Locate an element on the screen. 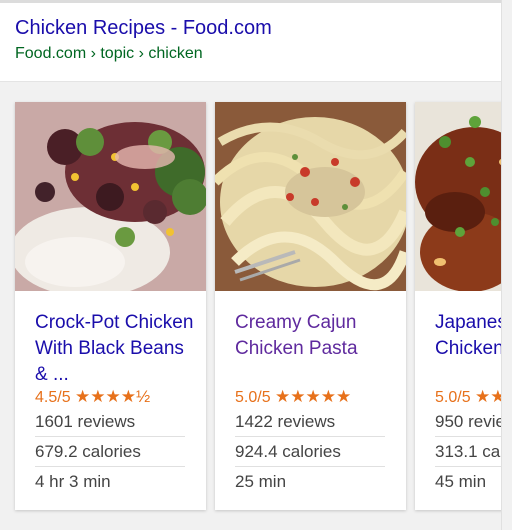  right-edge is located at coordinates (506, 265).